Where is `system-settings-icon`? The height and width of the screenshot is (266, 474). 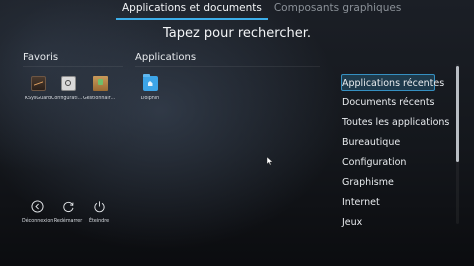 system-settings-icon is located at coordinates (68, 83).